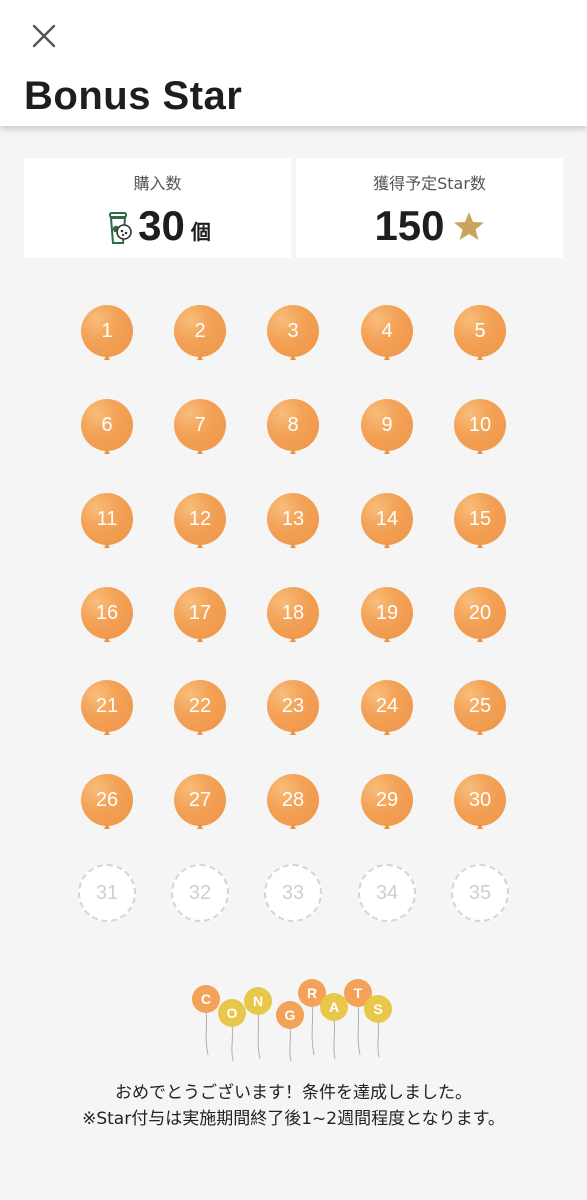 Image resolution: width=587 pixels, height=1200 pixels. I want to click on balloon-filled: 20, so click(481, 619).